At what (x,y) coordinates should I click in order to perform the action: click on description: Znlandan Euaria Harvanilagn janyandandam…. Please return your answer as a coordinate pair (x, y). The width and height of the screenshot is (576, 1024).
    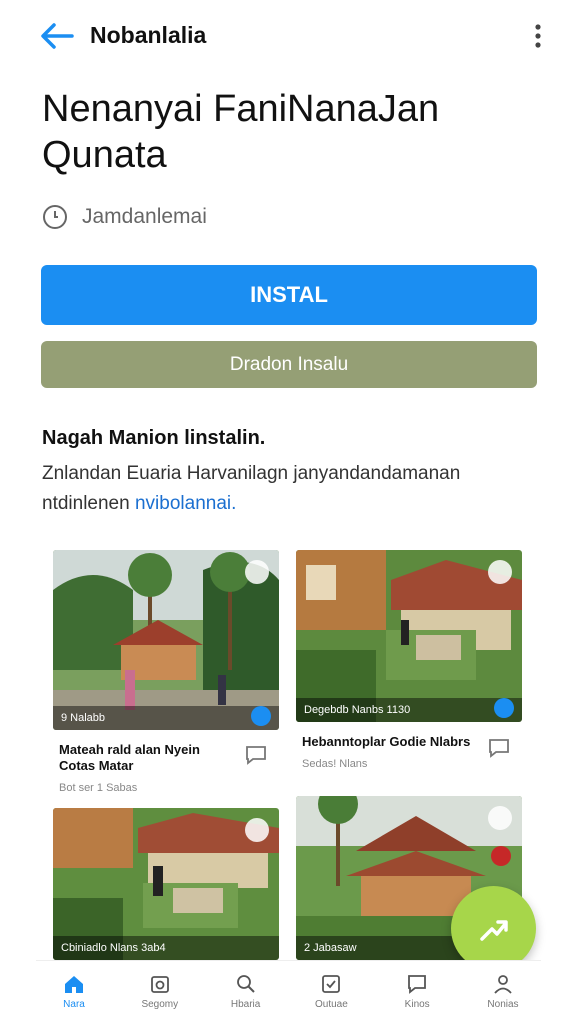
    Looking at the image, I should click on (292, 489).